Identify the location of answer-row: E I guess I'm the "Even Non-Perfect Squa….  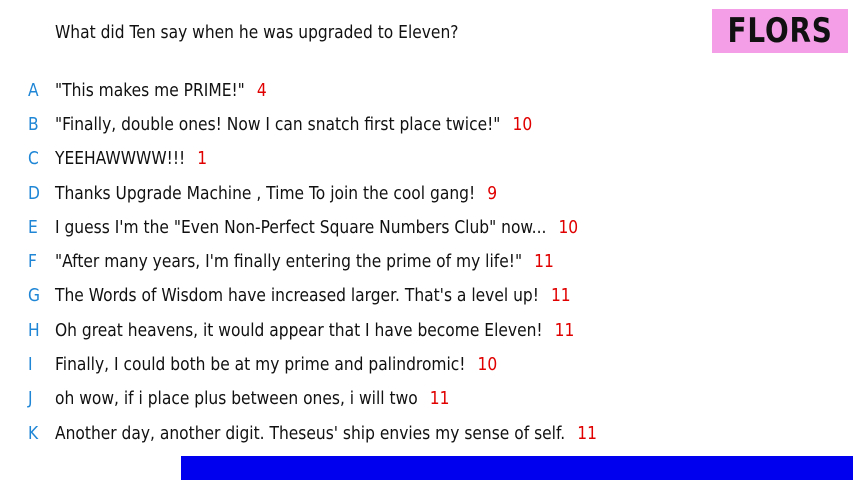
(426, 227).